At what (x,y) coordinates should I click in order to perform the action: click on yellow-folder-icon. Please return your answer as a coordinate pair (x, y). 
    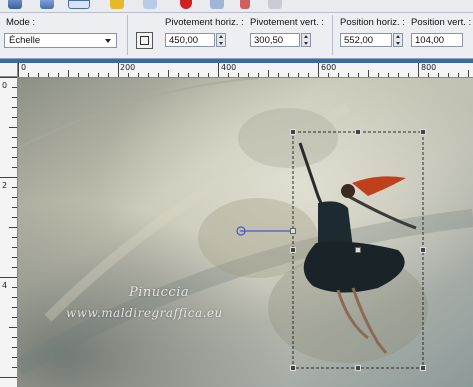
    Looking at the image, I should click on (117, 4).